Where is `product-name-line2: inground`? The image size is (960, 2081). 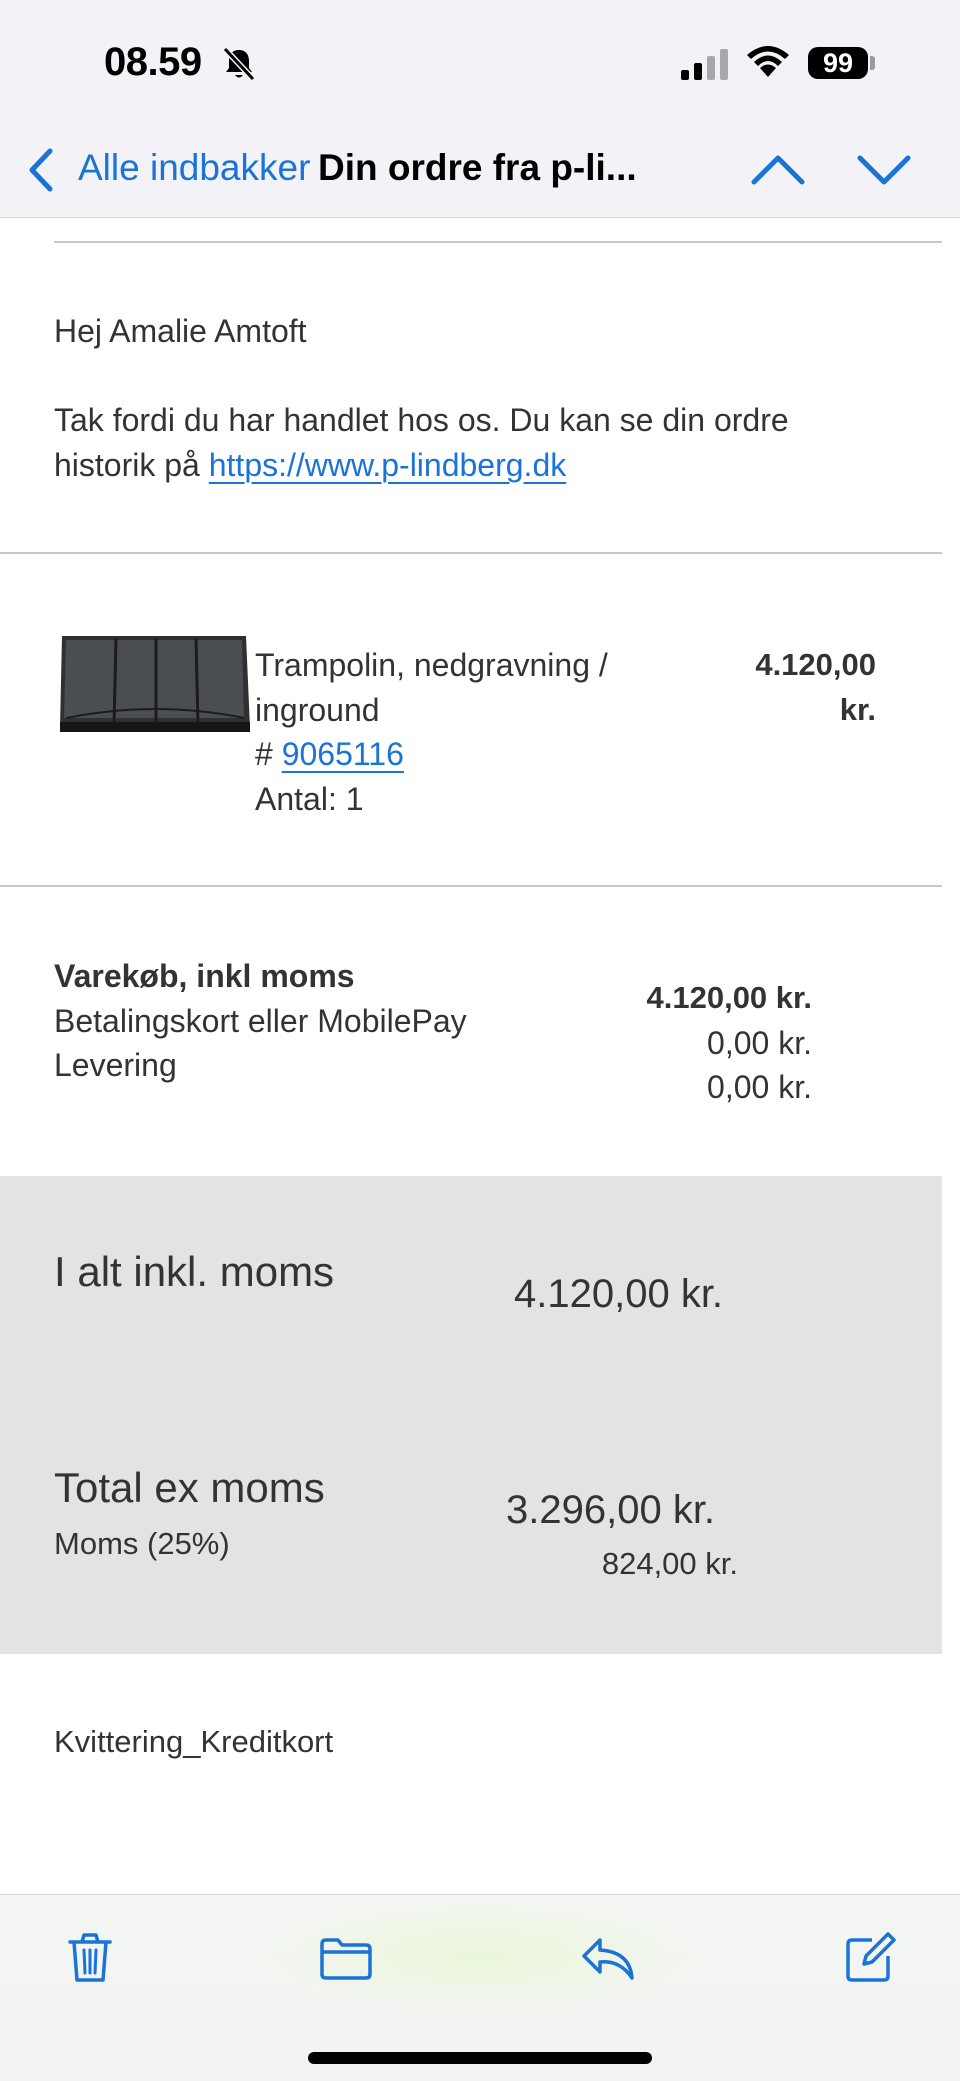 product-name-line2: inground is located at coordinates (317, 710).